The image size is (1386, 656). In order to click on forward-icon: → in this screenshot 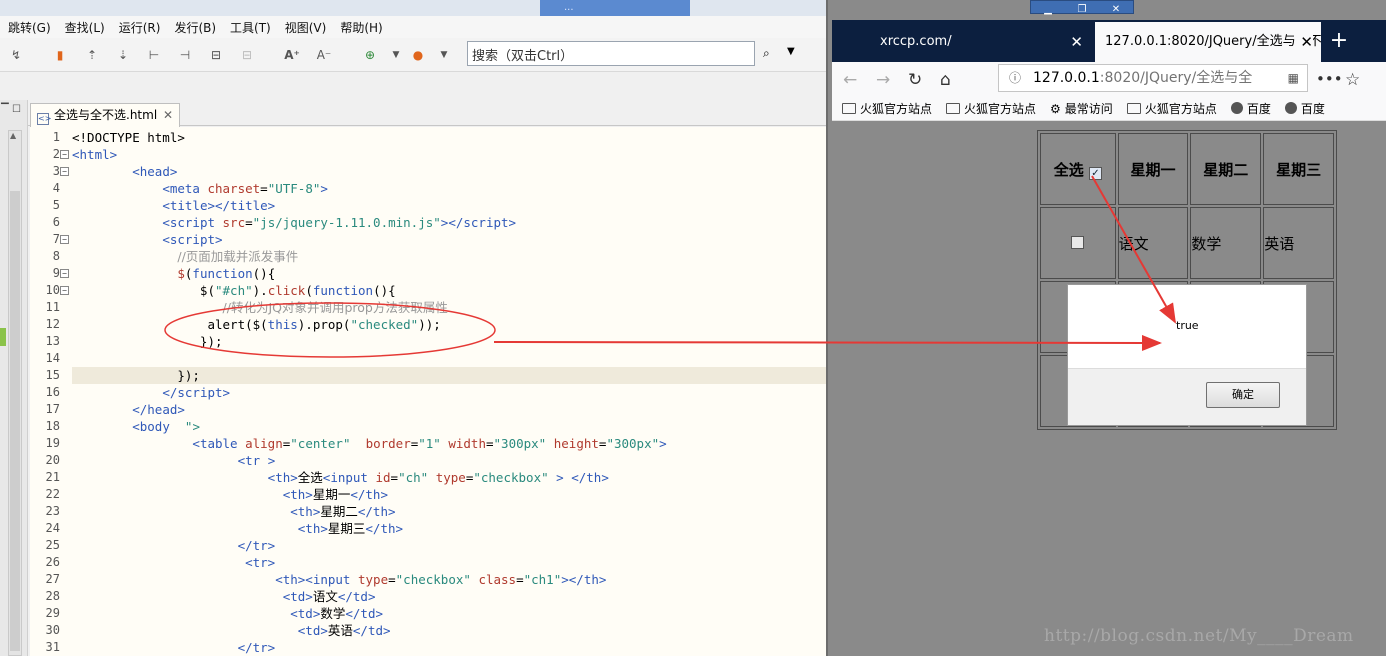, I will do `click(883, 80)`.